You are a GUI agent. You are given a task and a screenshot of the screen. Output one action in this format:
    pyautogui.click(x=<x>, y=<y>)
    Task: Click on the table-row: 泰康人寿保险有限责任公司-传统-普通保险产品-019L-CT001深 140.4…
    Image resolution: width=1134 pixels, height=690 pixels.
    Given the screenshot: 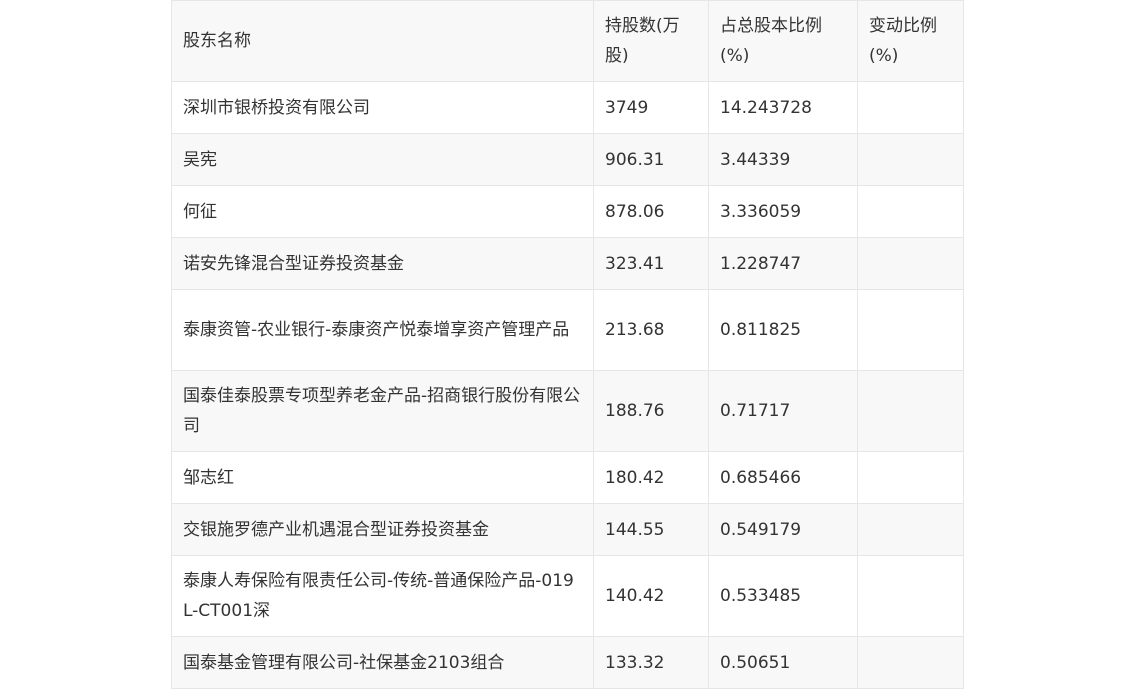 What is the action you would take?
    pyautogui.click(x=567, y=596)
    